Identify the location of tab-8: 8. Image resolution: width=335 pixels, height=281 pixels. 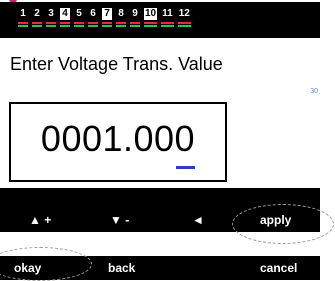
(121, 18).